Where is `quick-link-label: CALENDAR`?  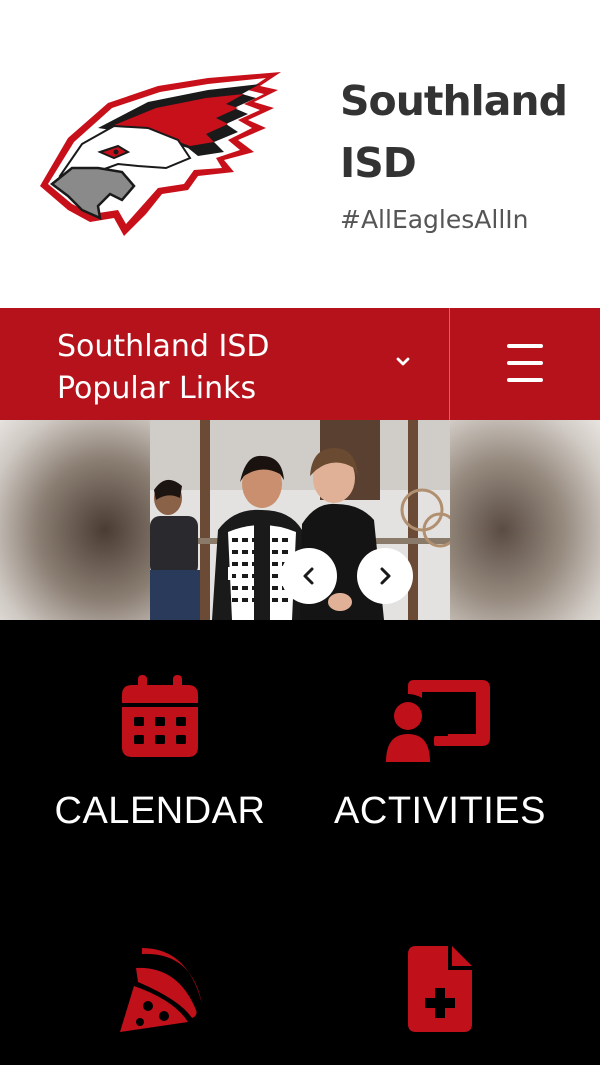
quick-link-label: CALENDAR is located at coordinates (160, 811).